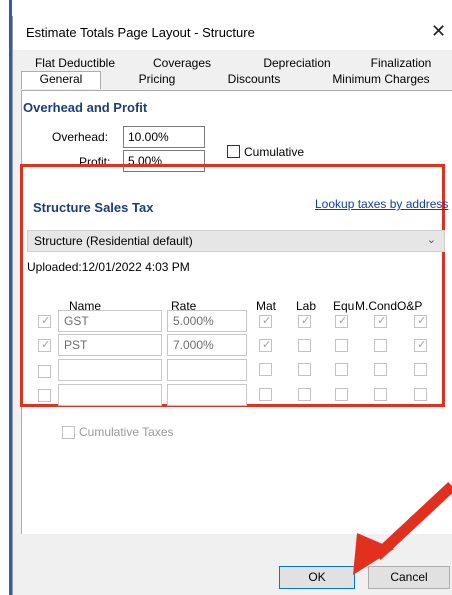 This screenshot has width=452, height=595. Describe the element at coordinates (380, 321) in the screenshot. I see `mcond-checkbox: ✓` at that location.